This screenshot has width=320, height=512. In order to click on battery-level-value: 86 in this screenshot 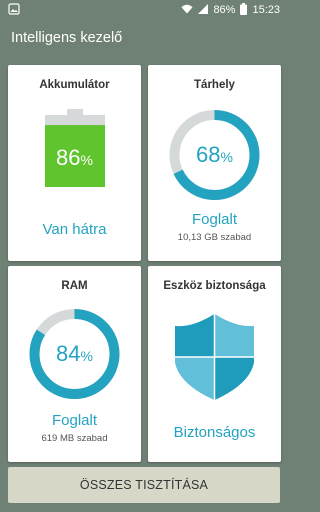, I will do `click(68, 157)`.